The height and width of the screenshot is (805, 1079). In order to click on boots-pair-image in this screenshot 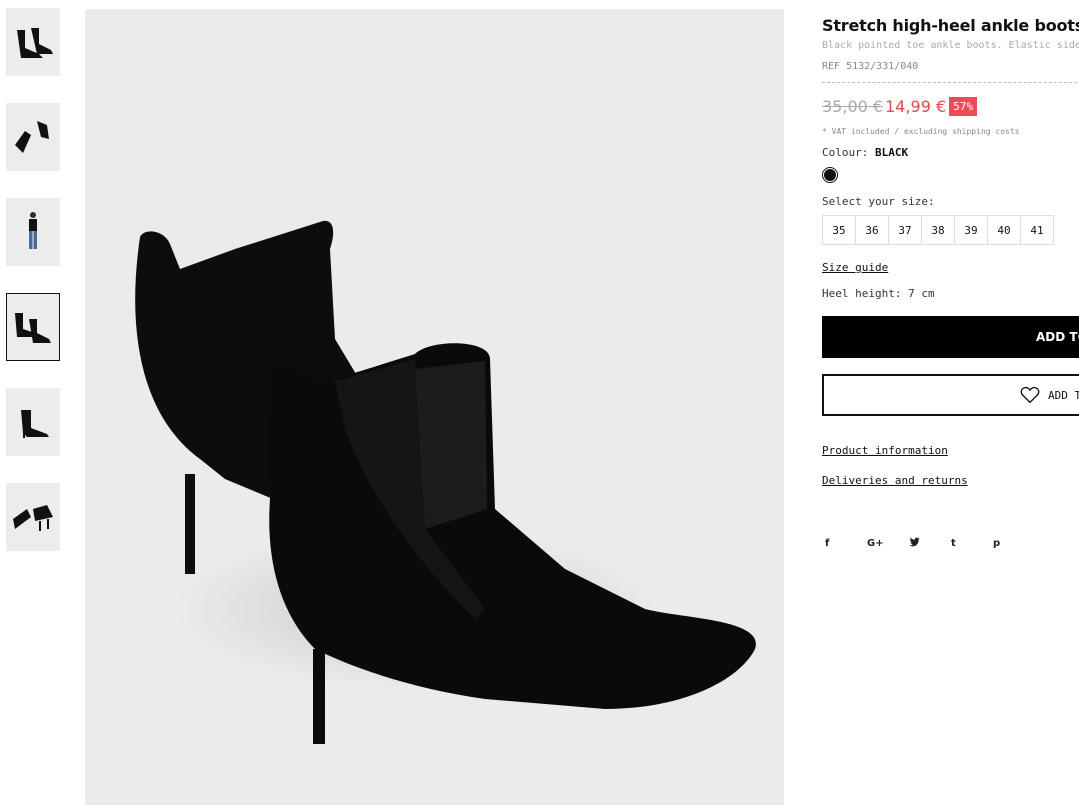, I will do `click(33, 328)`.